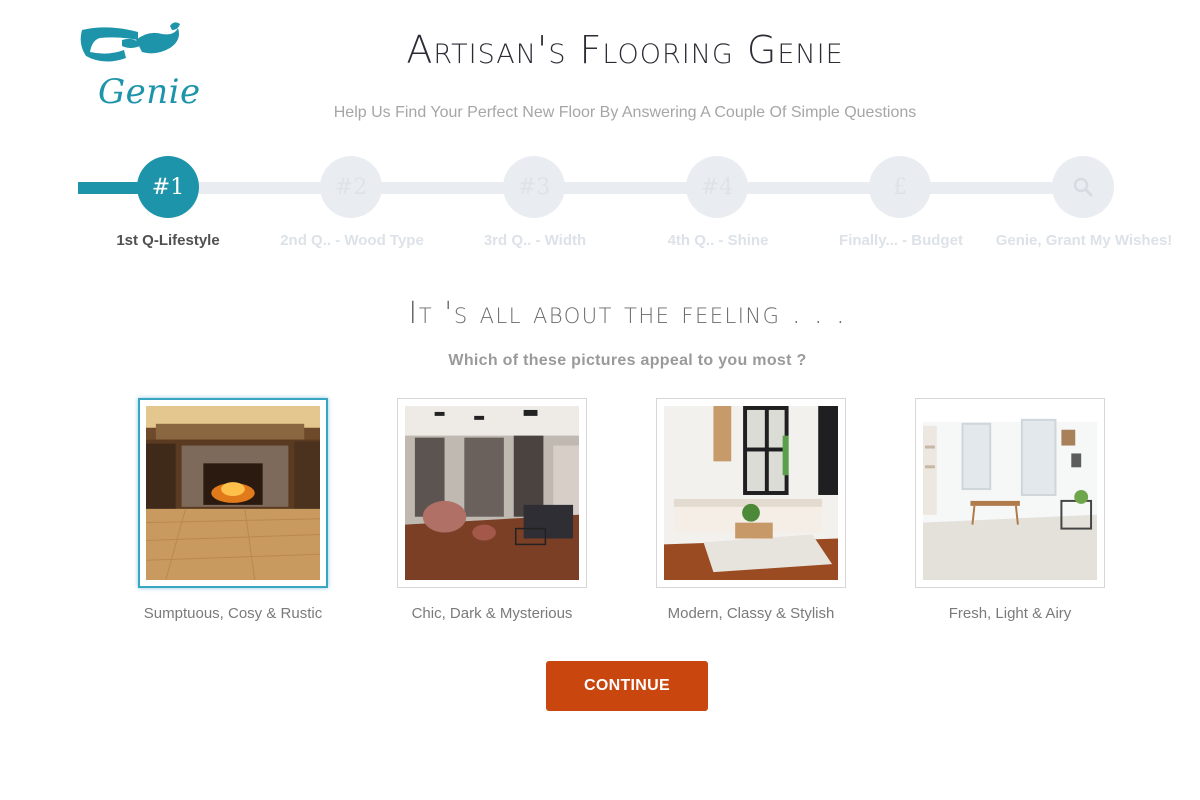 This screenshot has width=1200, height=800. I want to click on option-modern-caption: Modern, Classy & Stylish, so click(751, 613).